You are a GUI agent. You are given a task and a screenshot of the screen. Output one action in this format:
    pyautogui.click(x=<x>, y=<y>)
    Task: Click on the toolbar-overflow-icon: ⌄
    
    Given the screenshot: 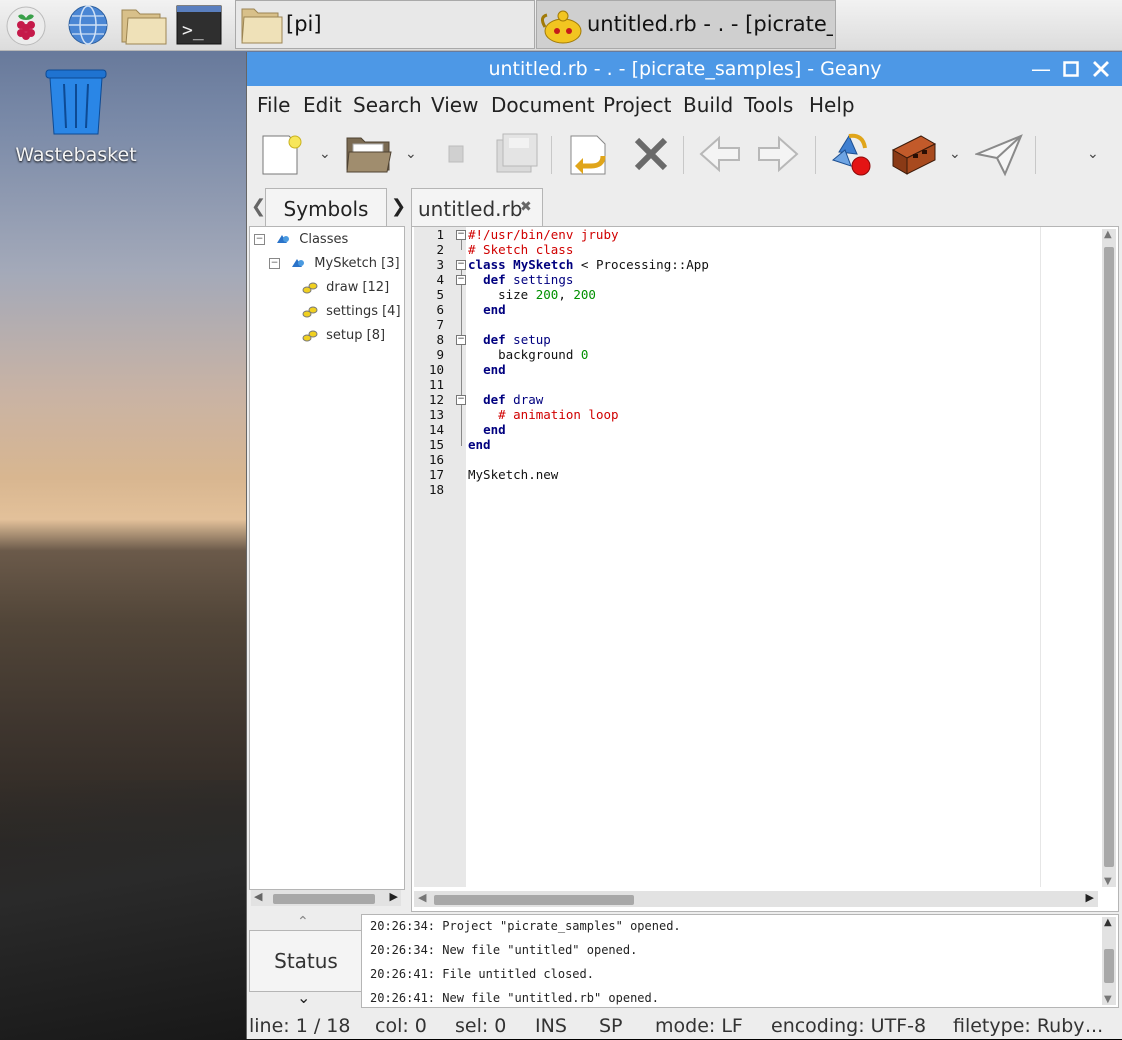 What is the action you would take?
    pyautogui.click(x=1093, y=154)
    